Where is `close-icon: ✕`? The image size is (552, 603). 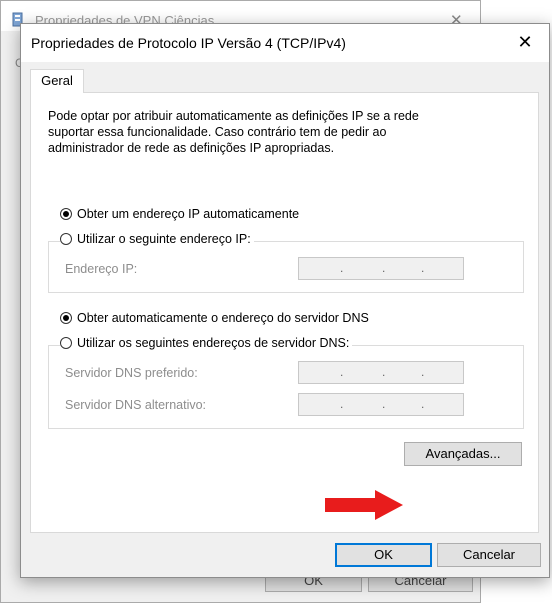
close-icon: ✕ is located at coordinates (525, 42).